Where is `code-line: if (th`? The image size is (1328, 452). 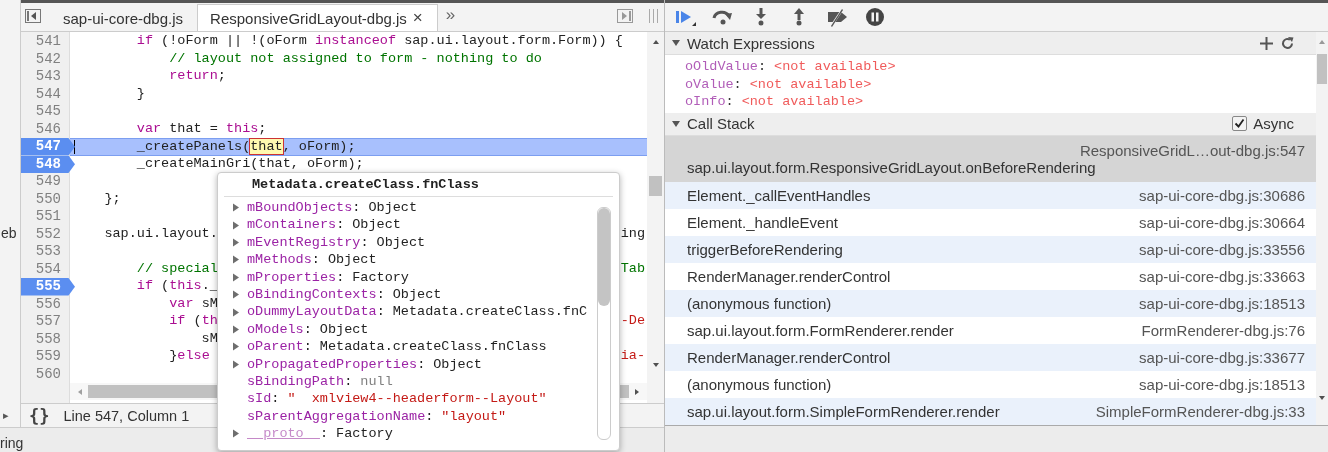
code-line: if (th is located at coordinates (193, 321).